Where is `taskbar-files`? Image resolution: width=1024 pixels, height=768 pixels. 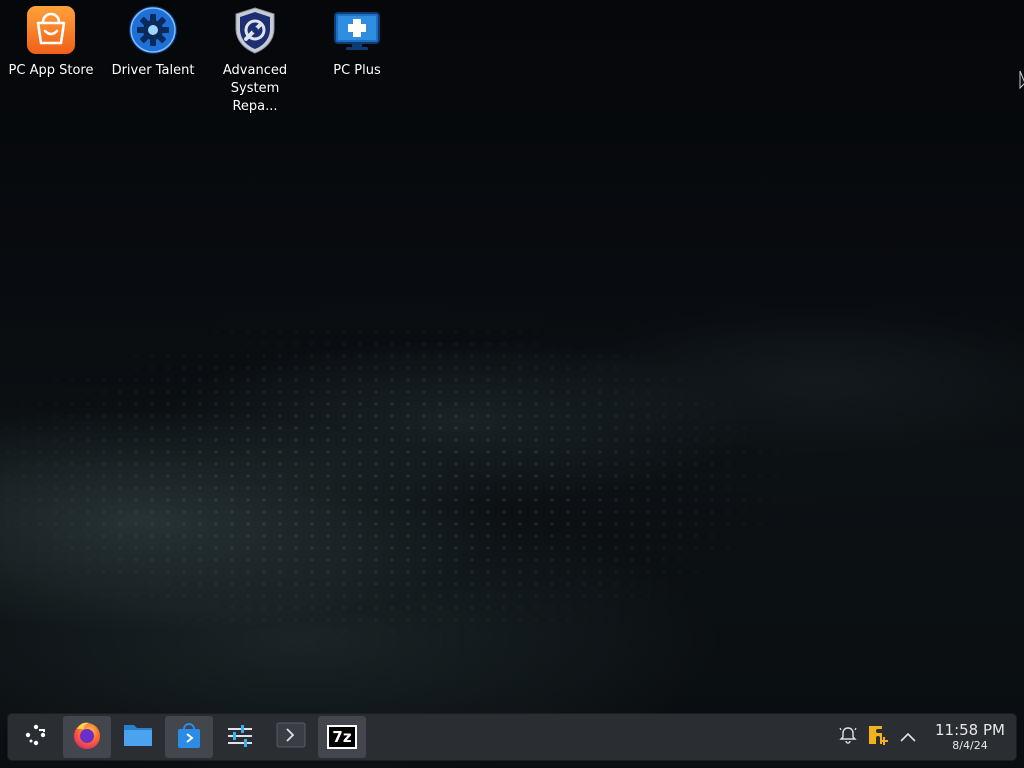
taskbar-files is located at coordinates (138, 737).